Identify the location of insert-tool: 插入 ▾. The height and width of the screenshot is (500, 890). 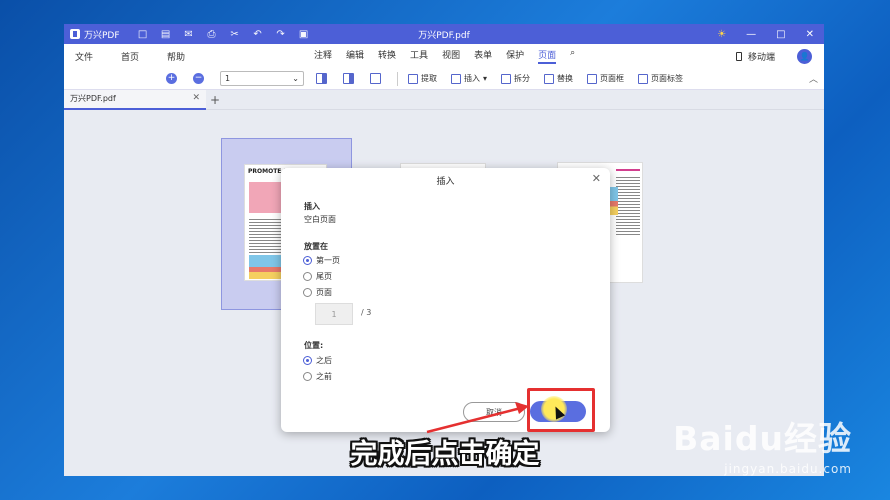
(469, 78).